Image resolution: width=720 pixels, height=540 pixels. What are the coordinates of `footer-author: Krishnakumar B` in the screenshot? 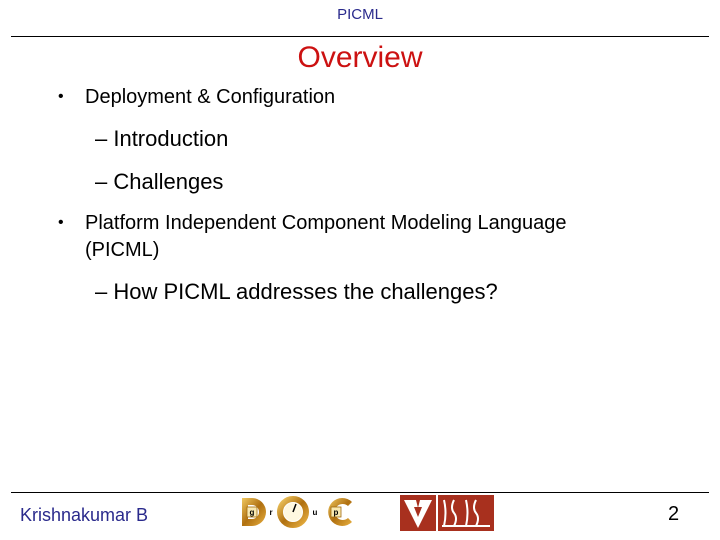 It's located at (84, 515).